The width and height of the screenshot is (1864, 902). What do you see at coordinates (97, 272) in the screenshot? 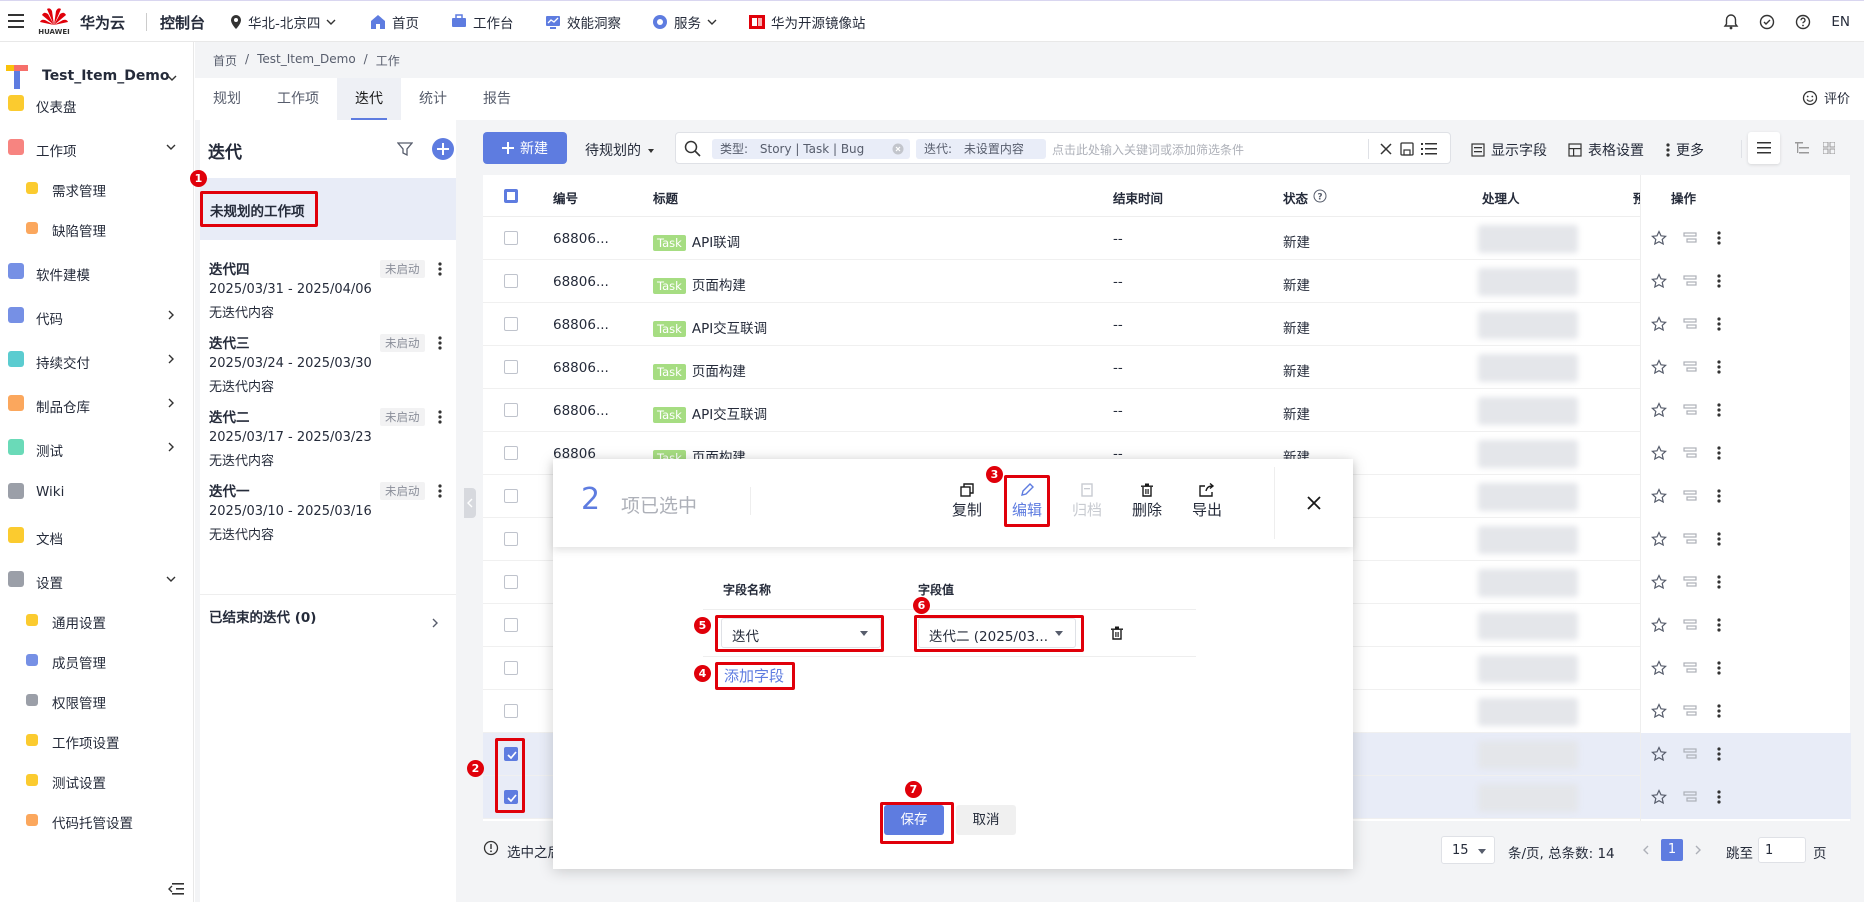
I see `sidebar-item-modeling: 软件建模` at bounding box center [97, 272].